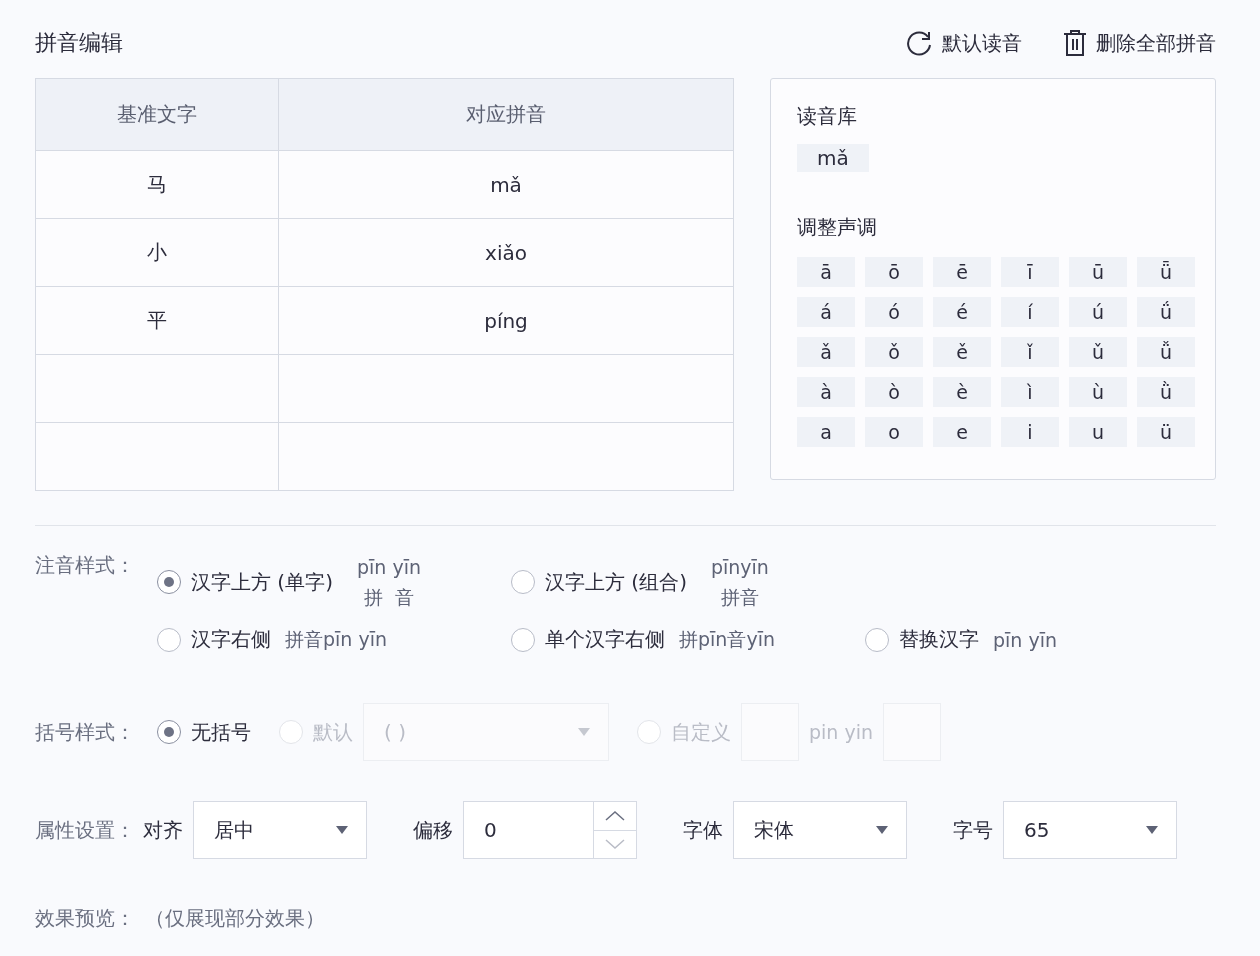 The height and width of the screenshot is (956, 1260). I want to click on table-cell: 小, so click(157, 252).